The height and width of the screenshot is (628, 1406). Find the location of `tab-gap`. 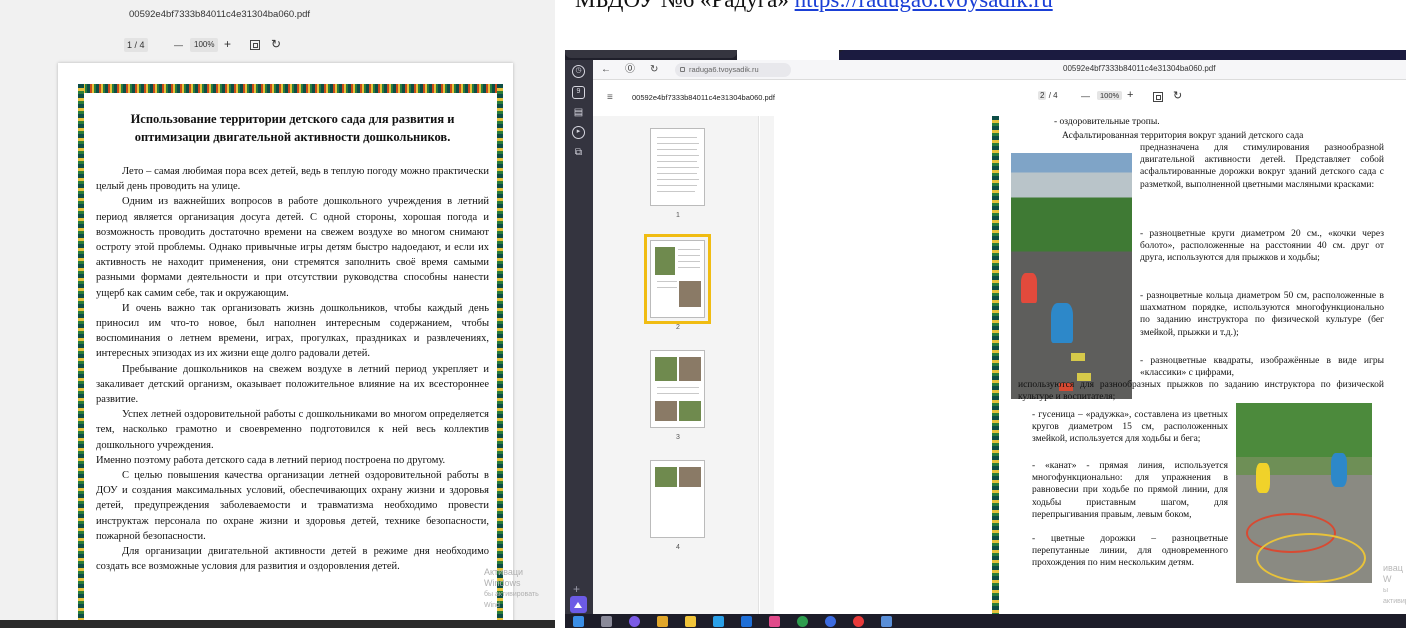

tab-gap is located at coordinates (788, 55).